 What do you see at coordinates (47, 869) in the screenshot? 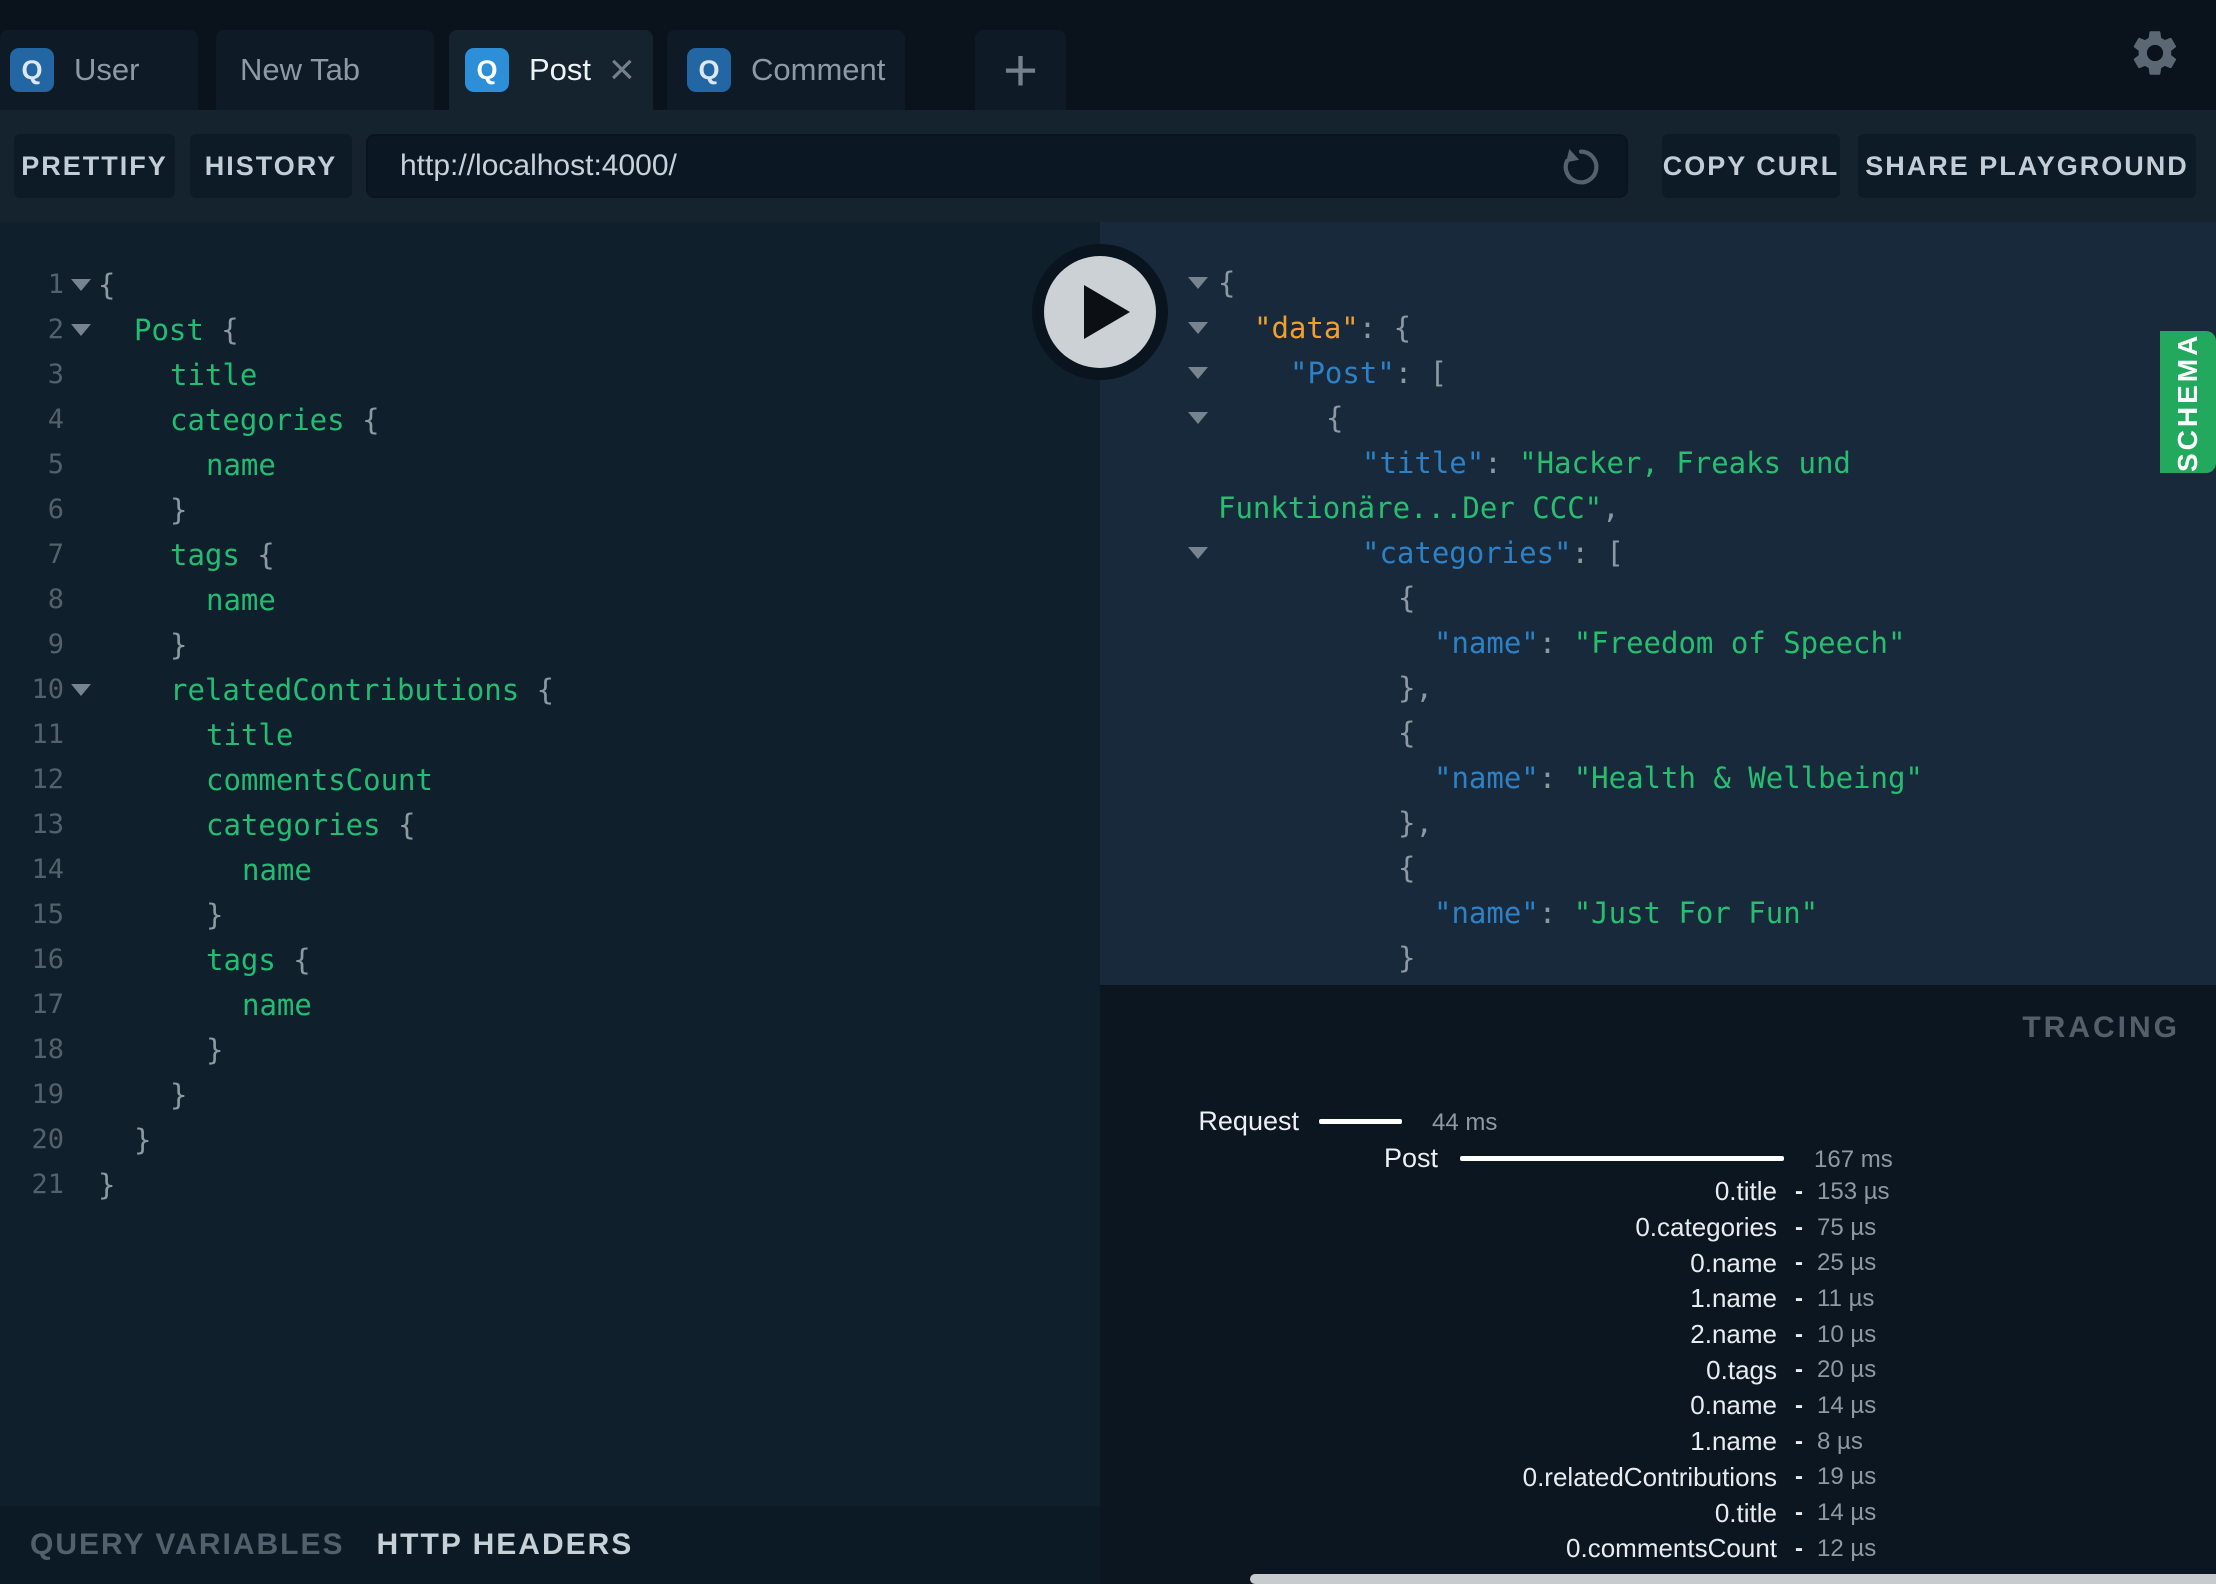
I see `line-number: 14` at bounding box center [47, 869].